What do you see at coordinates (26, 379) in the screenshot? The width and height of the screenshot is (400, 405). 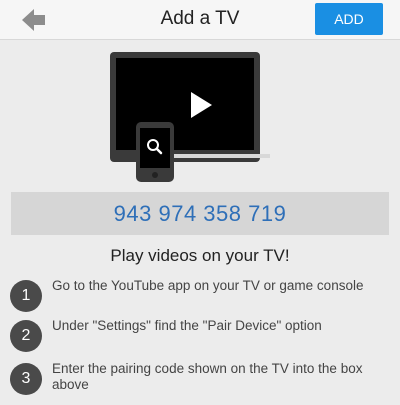 I see `step-number-badge: 3` at bounding box center [26, 379].